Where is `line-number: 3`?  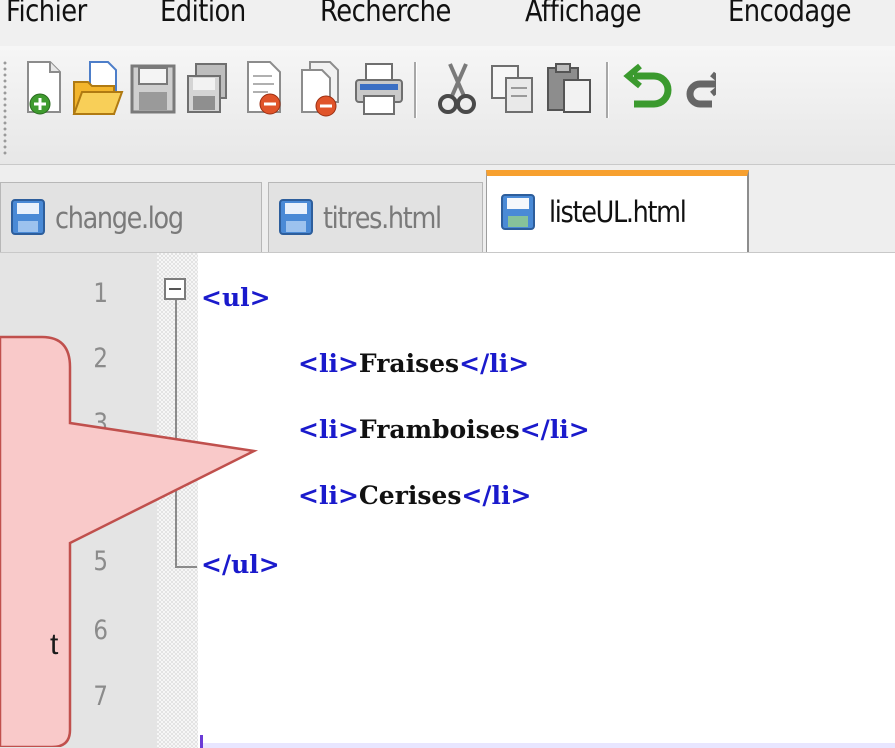
line-number: 3 is located at coordinates (100, 423).